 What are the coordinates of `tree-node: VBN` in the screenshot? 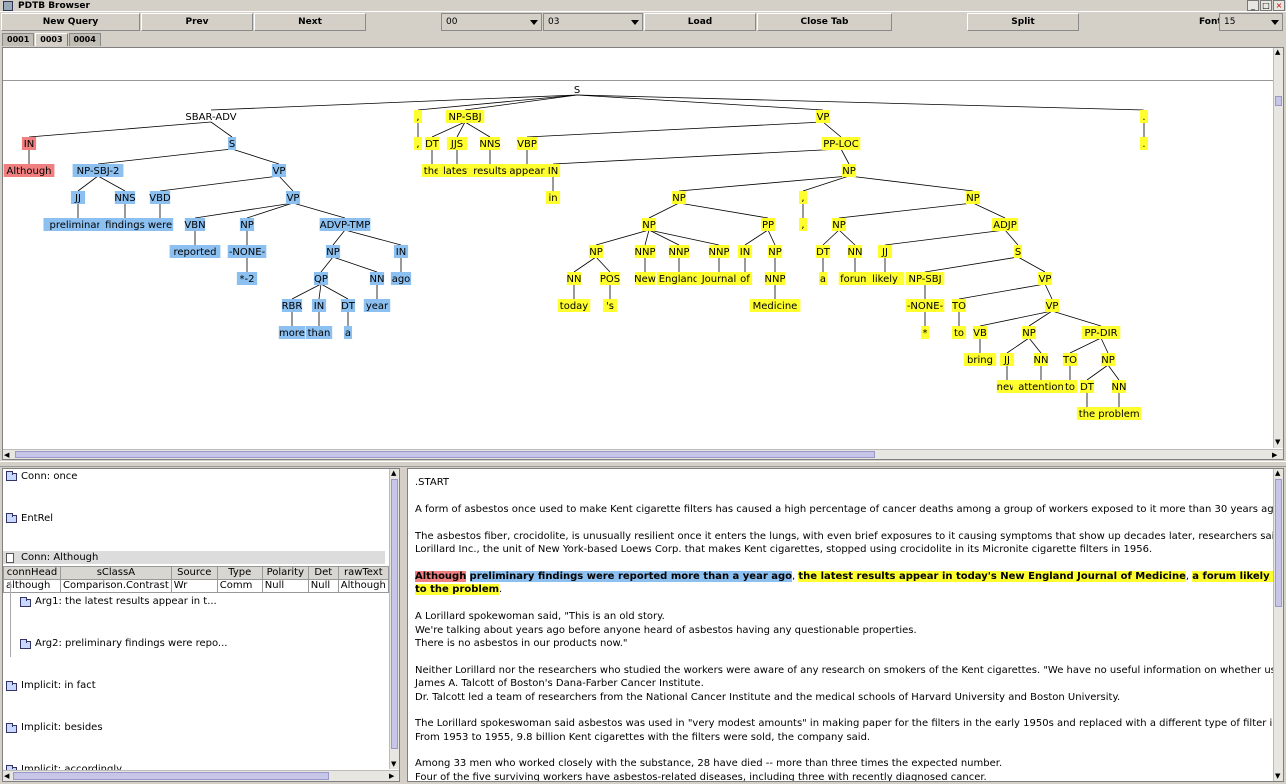 It's located at (194, 225).